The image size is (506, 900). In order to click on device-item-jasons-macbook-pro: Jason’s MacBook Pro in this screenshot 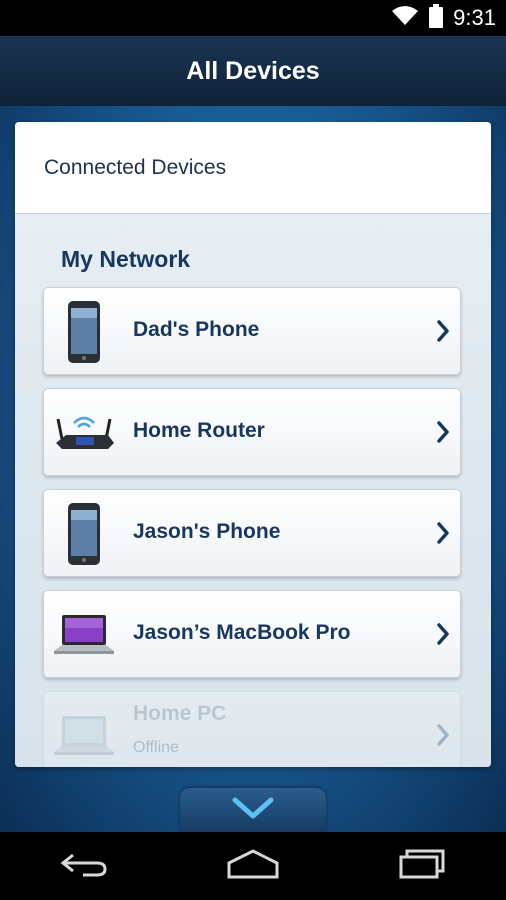, I will do `click(252, 634)`.